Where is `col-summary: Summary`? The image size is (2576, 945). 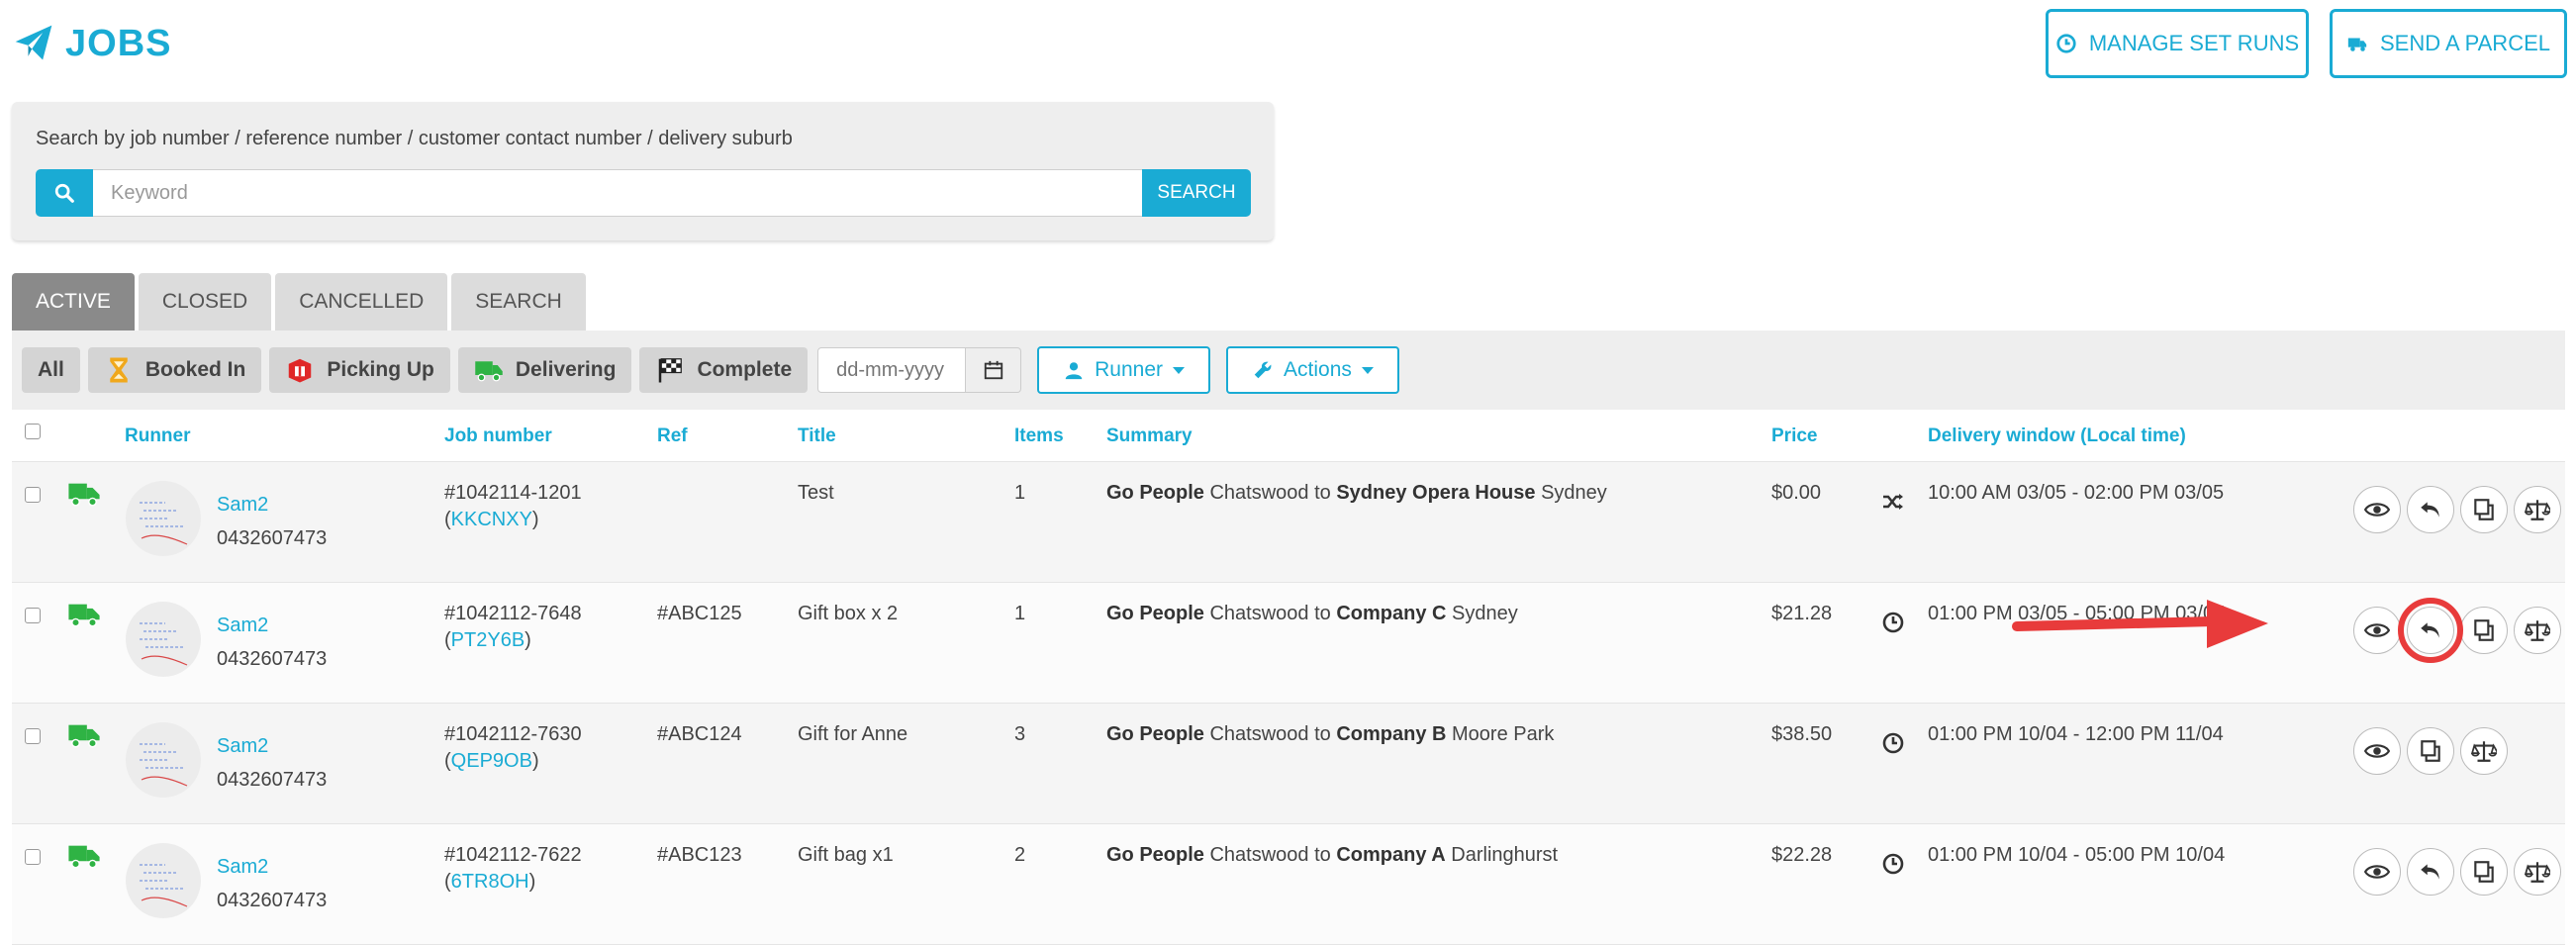 col-summary: Summary is located at coordinates (1149, 436).